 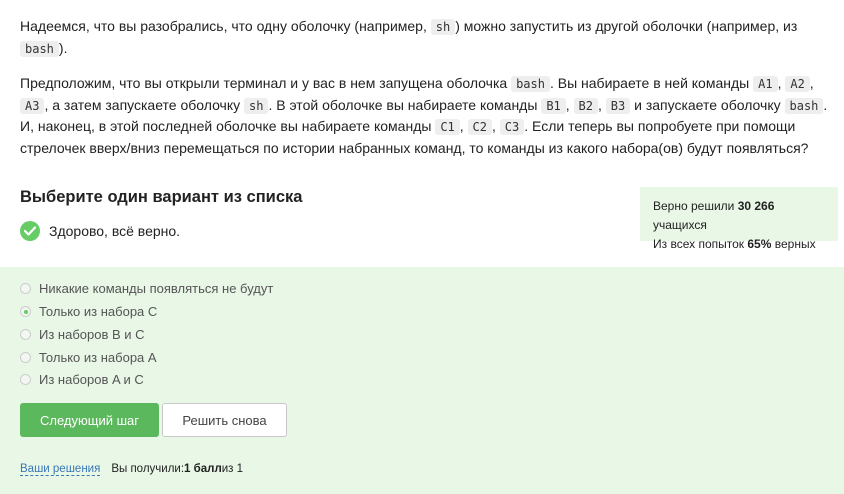 What do you see at coordinates (618, 105) in the screenshot?
I see `code-b3: B3` at bounding box center [618, 105].